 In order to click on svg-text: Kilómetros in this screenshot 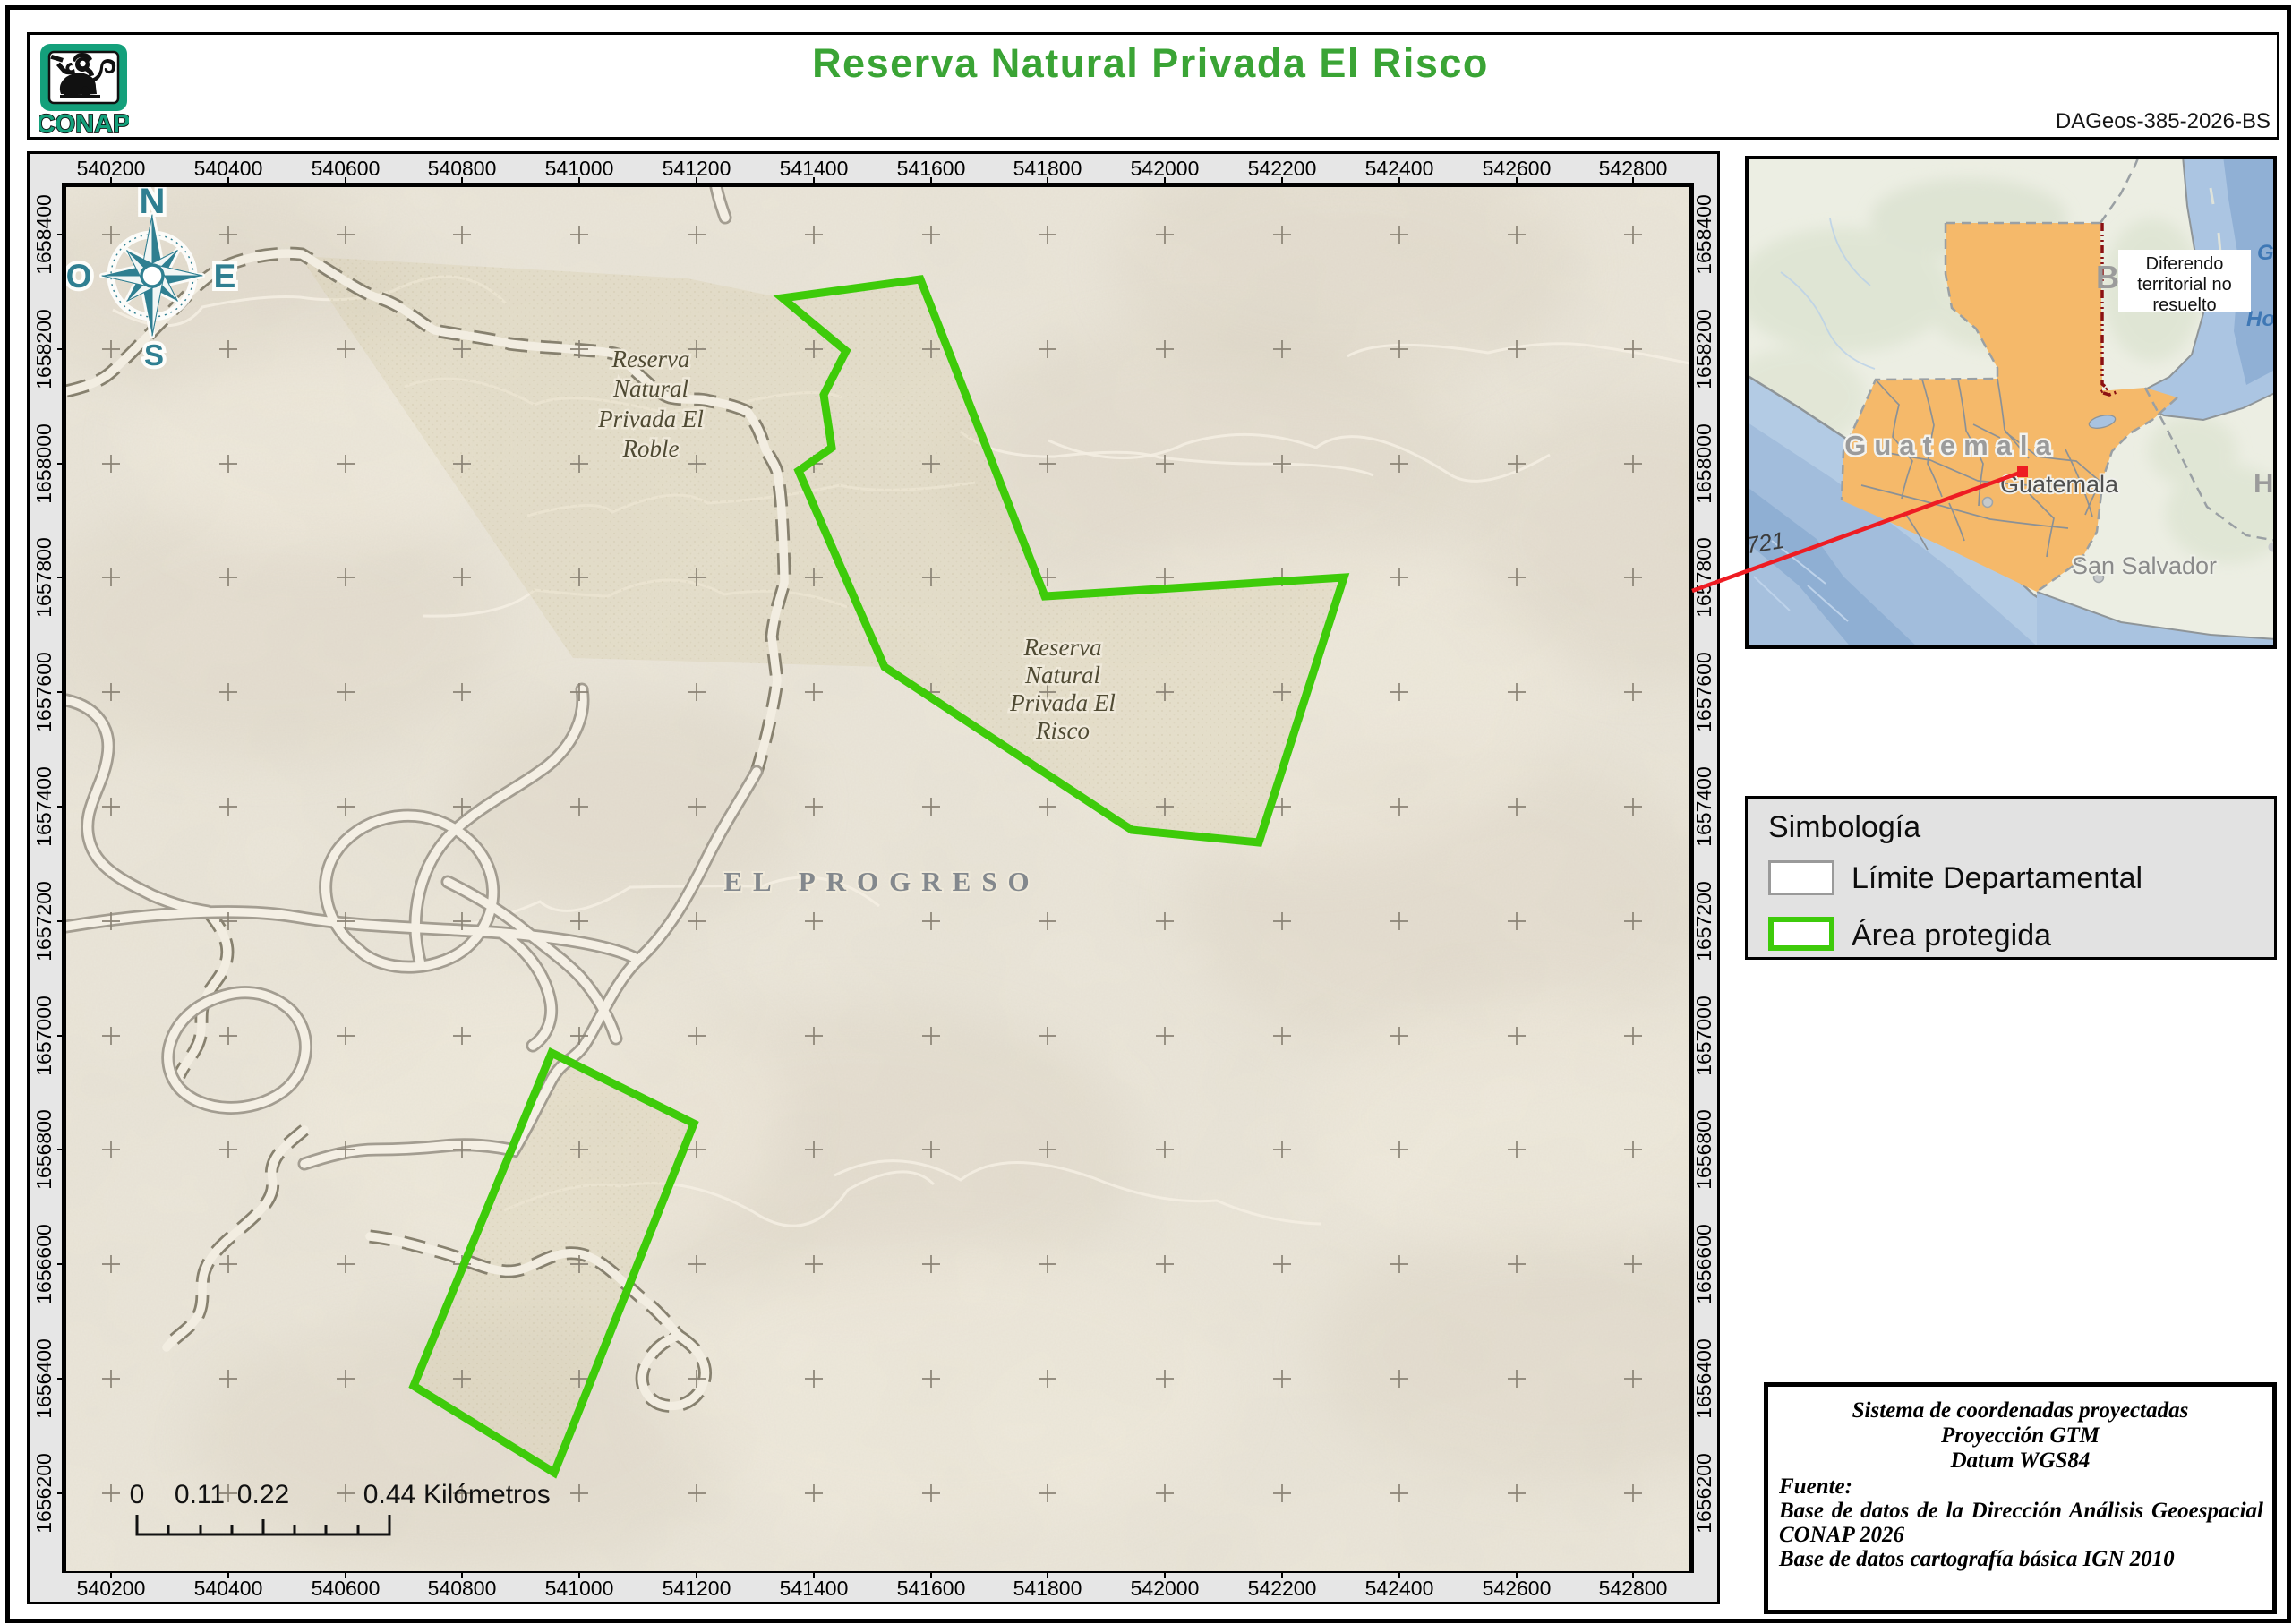, I will do `click(487, 1494)`.